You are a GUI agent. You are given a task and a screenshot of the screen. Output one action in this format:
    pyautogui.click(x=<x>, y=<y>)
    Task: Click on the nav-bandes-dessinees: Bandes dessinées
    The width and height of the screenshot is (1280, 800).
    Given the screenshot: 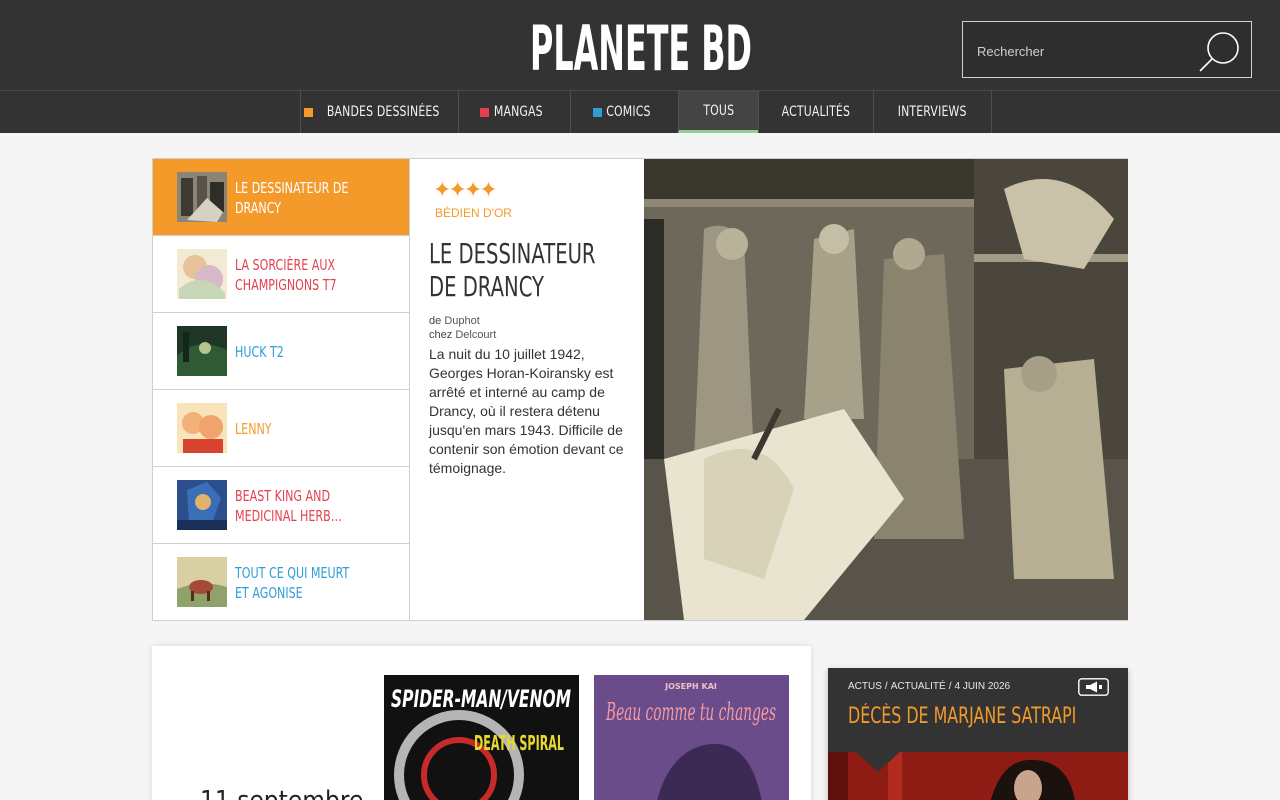 What is the action you would take?
    pyautogui.click(x=379, y=112)
    